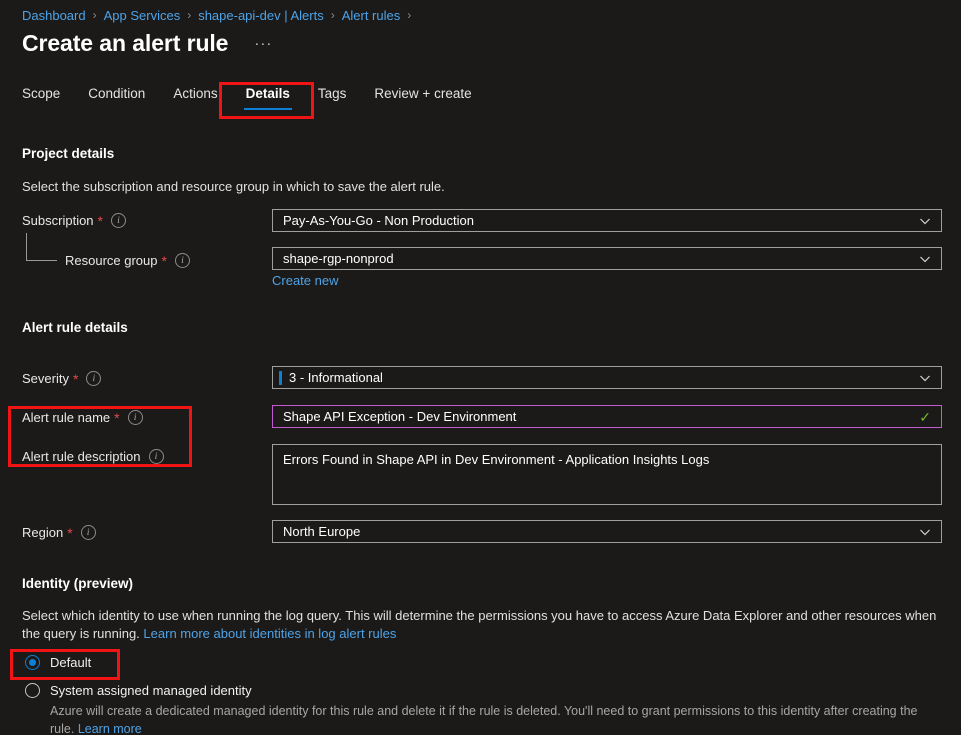  What do you see at coordinates (195, 93) in the screenshot?
I see `tab-actions-label: Actions` at bounding box center [195, 93].